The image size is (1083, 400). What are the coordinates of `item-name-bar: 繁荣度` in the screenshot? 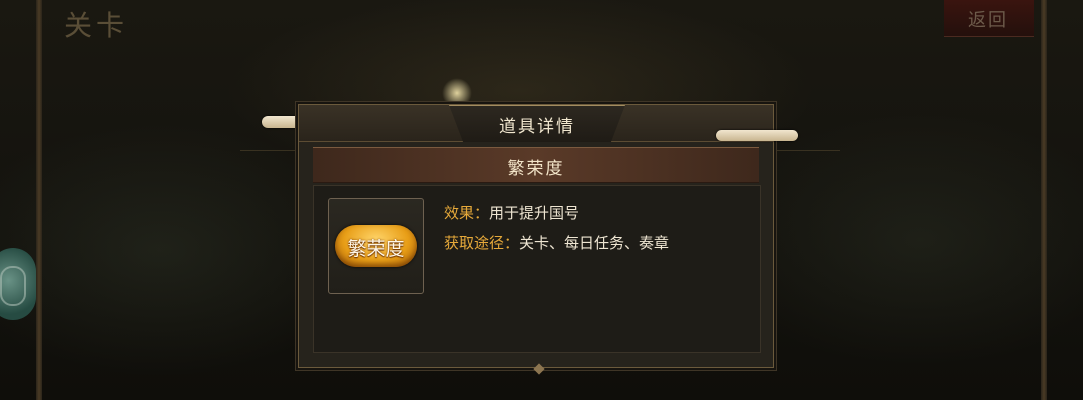 It's located at (536, 165).